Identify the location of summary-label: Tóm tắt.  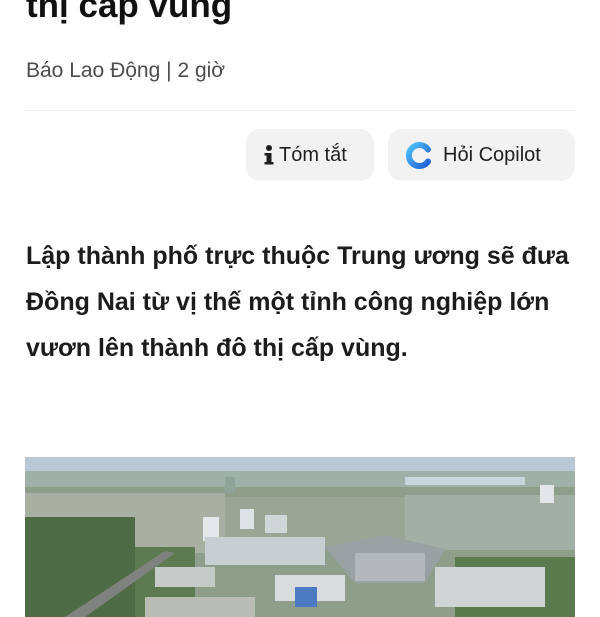
(313, 154).